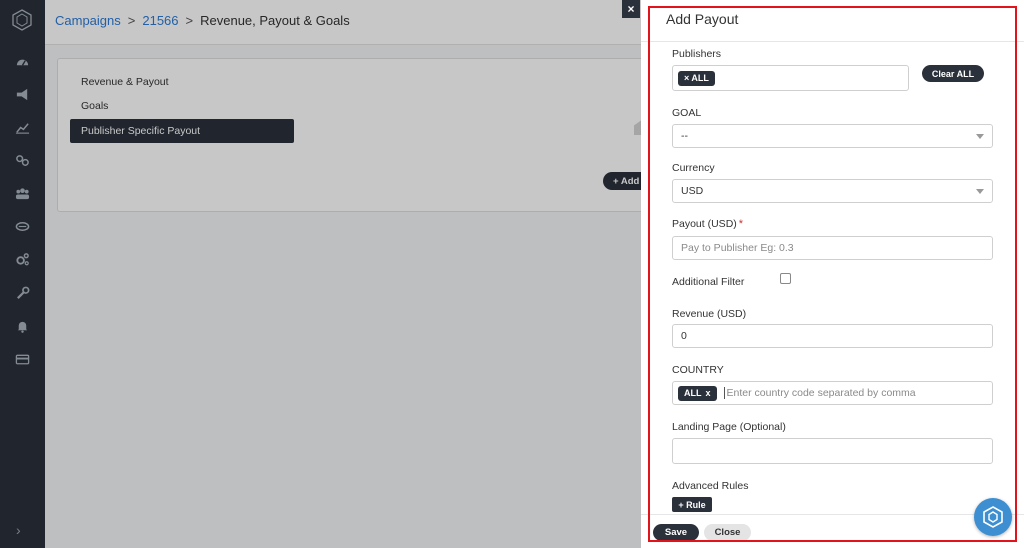 This screenshot has width=1024, height=548. What do you see at coordinates (832, 191) in the screenshot?
I see `currency-select: USD` at bounding box center [832, 191].